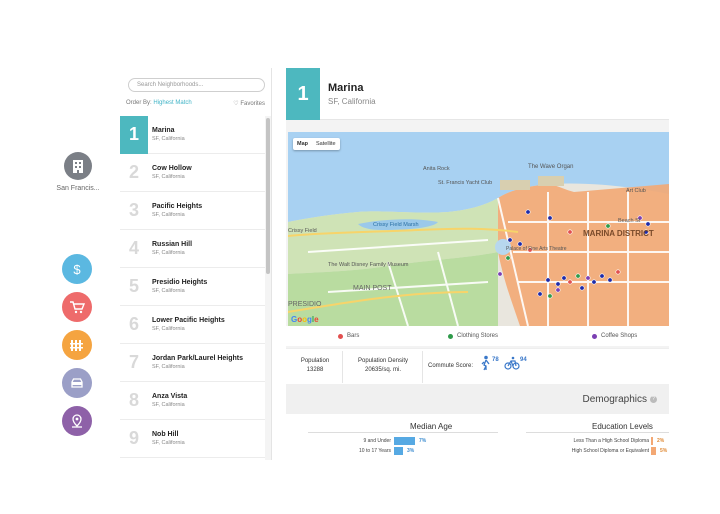  What do you see at coordinates (664, 451) in the screenshot?
I see `demo-row-percent: 5%` at bounding box center [664, 451].